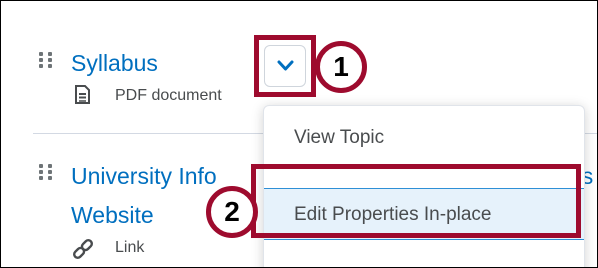 The image size is (598, 268). I want to click on item-title-syllabus: Syllabus, so click(114, 63).